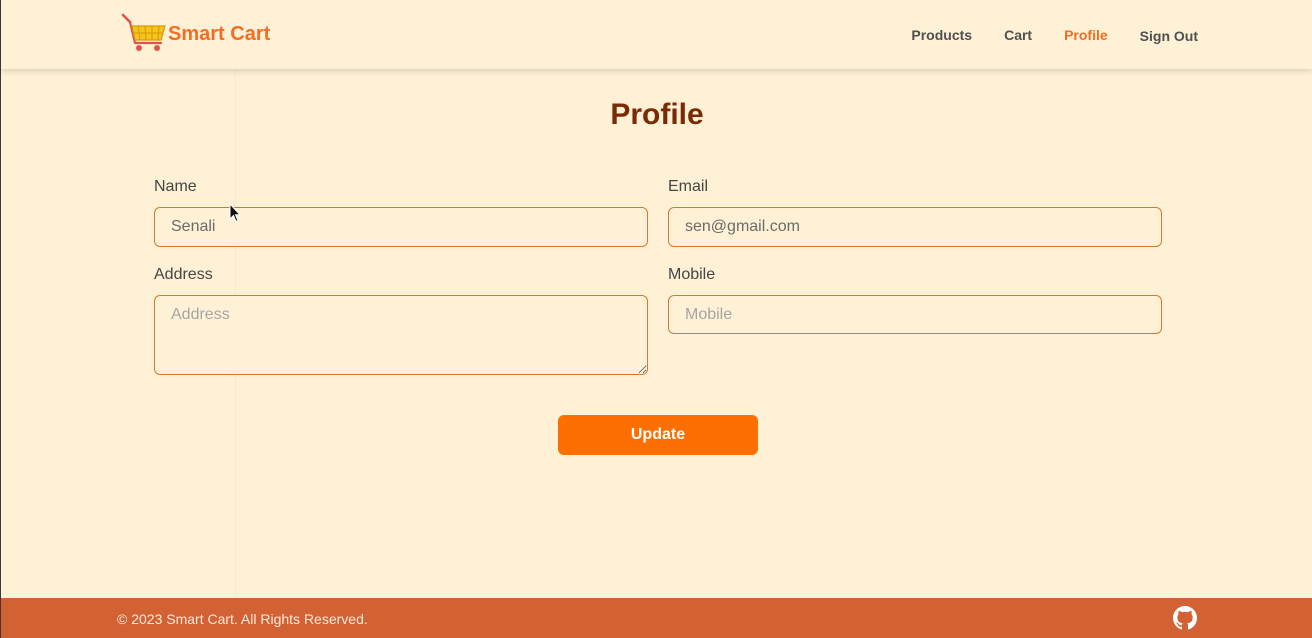 The height and width of the screenshot is (638, 1312). Describe the element at coordinates (688, 186) in the screenshot. I see `email-label: Email` at that location.